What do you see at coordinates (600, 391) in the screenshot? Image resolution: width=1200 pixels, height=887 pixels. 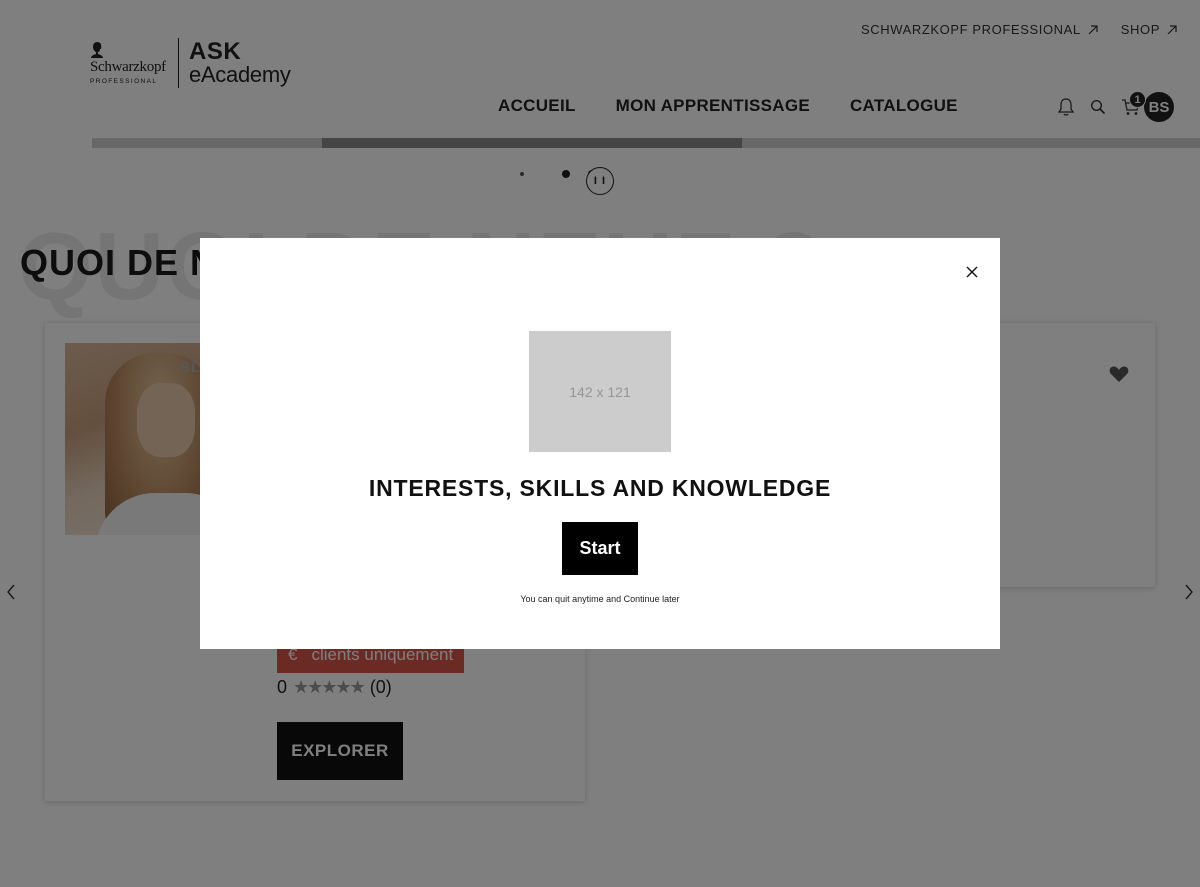 I see `modal-image-placeholder: 142 x 121` at bounding box center [600, 391].